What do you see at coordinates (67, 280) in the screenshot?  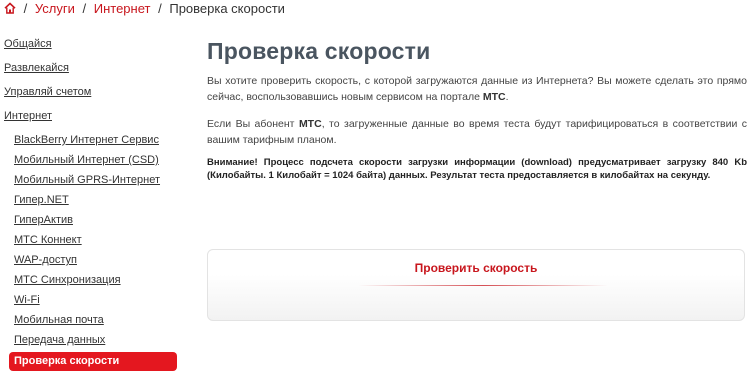 I see `sidebar-item-sync: МТС Синхронизация` at bounding box center [67, 280].